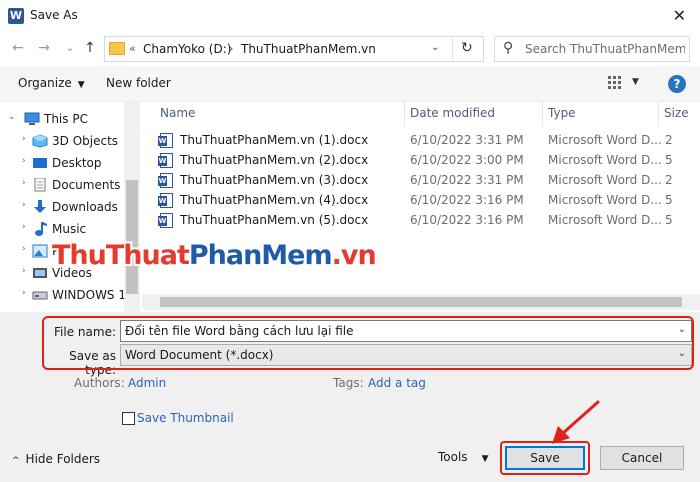 This screenshot has height=482, width=700. Describe the element at coordinates (90, 48) in the screenshot. I see `up-arrow-icon: ↑` at that location.